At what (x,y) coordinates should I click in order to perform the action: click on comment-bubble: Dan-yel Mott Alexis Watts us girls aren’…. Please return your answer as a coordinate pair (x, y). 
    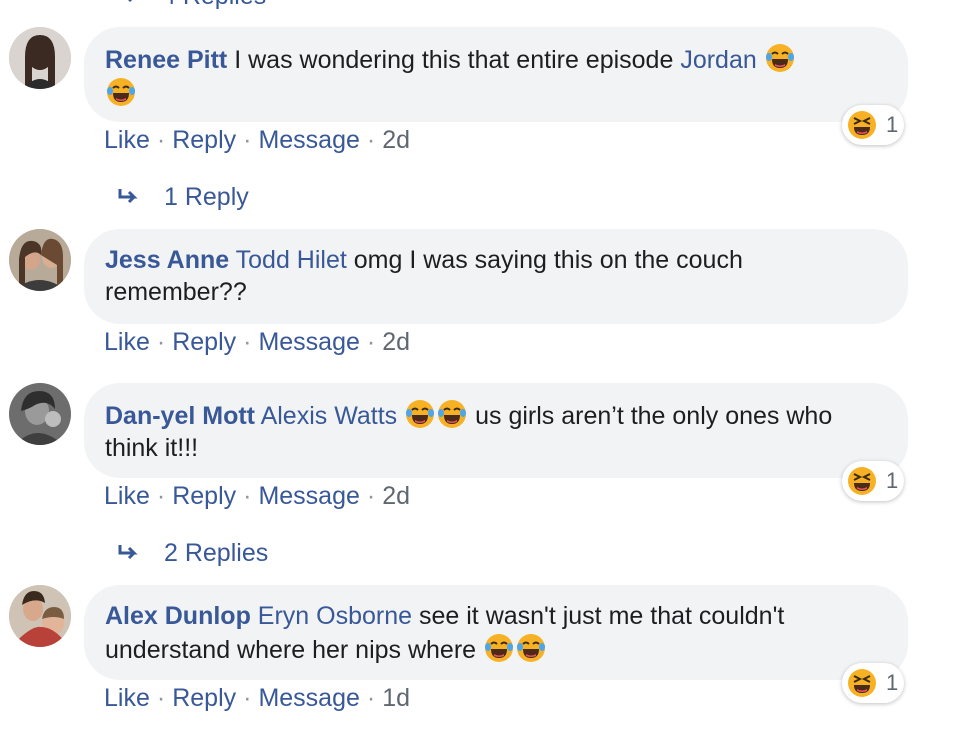
    Looking at the image, I should click on (496, 430).